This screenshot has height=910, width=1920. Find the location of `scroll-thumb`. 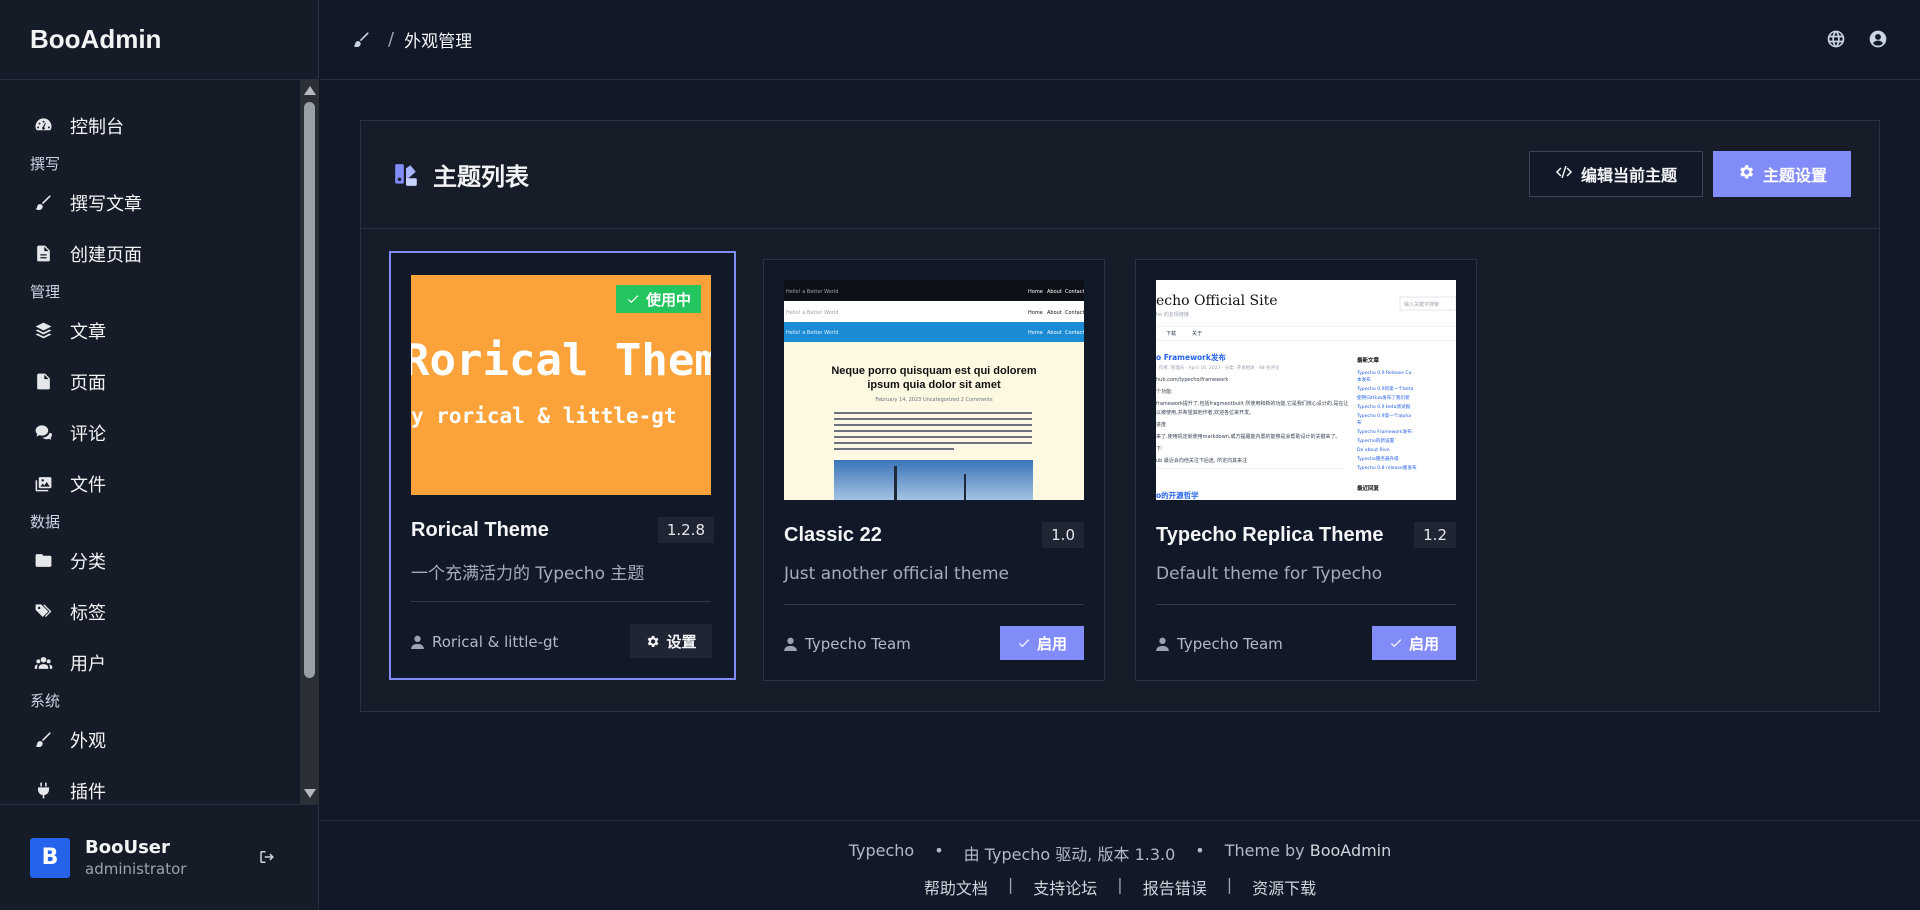

scroll-thumb is located at coordinates (309, 390).